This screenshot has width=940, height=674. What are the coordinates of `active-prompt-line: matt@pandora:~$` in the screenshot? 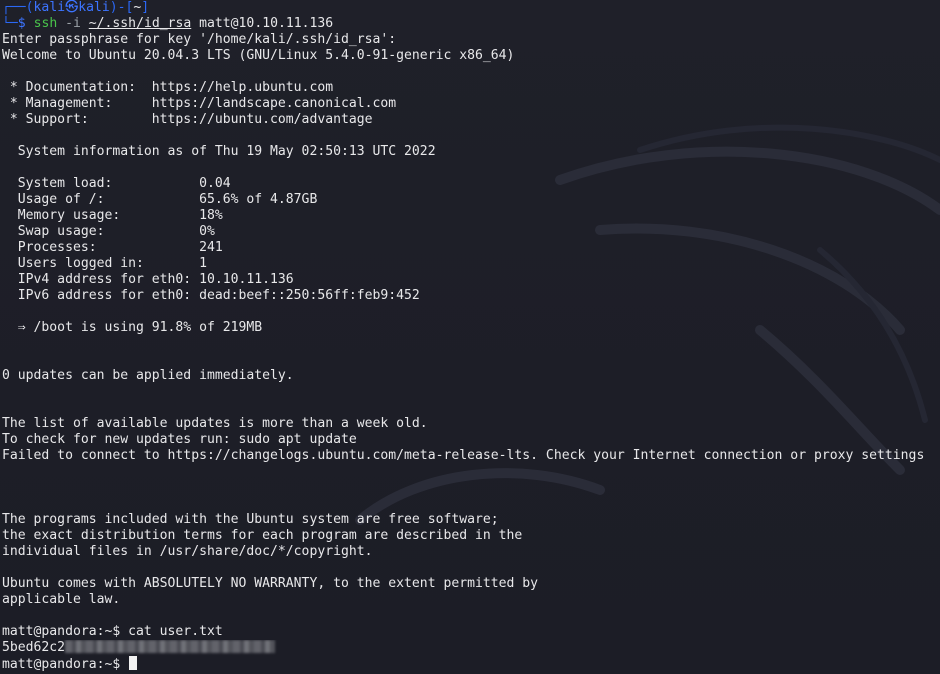 It's located at (471, 664).